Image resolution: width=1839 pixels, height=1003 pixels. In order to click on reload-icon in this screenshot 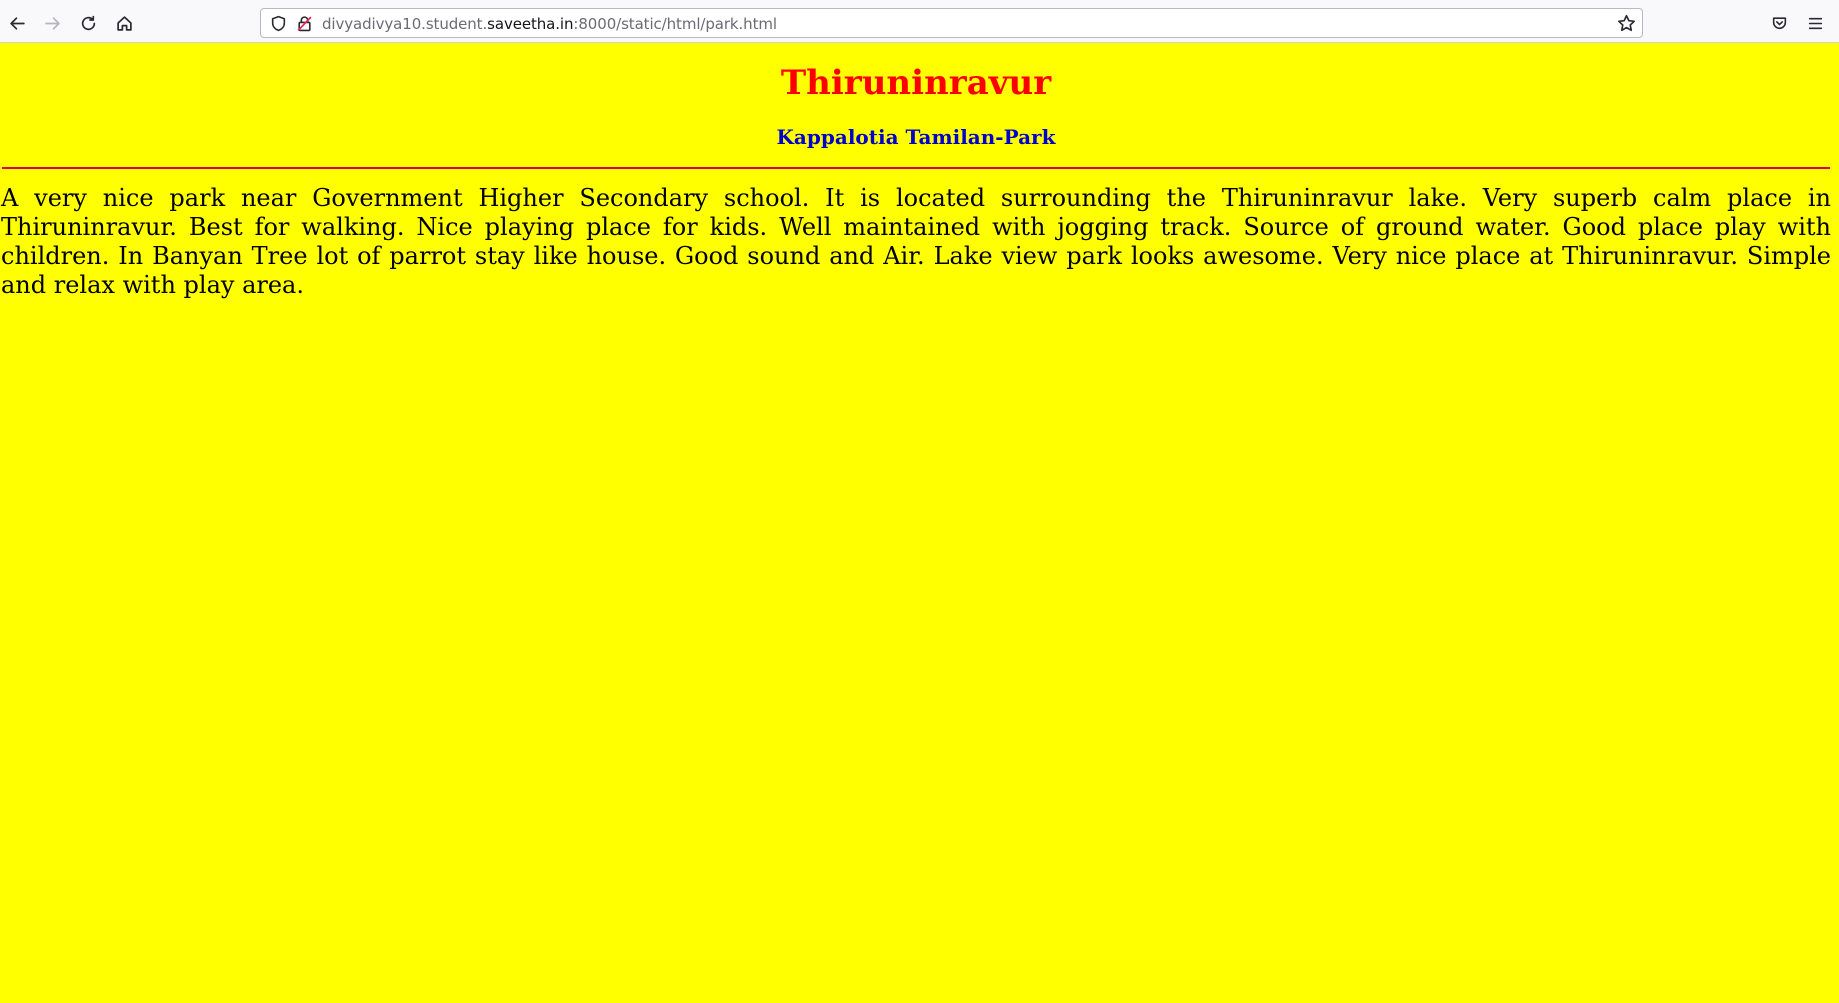, I will do `click(88, 22)`.